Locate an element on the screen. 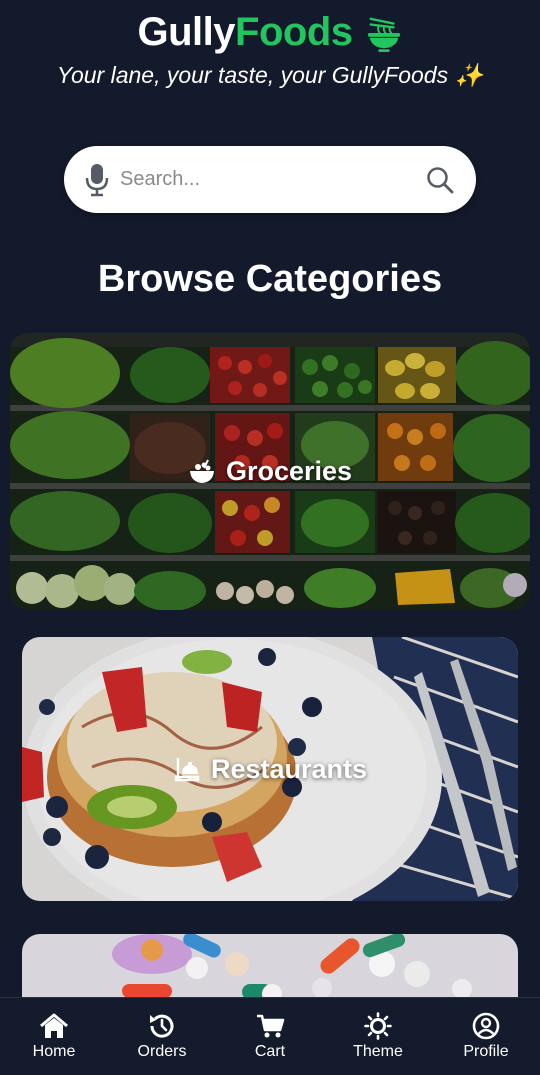 This screenshot has height=1075, width=540. nav-label: Profile is located at coordinates (486, 1051).